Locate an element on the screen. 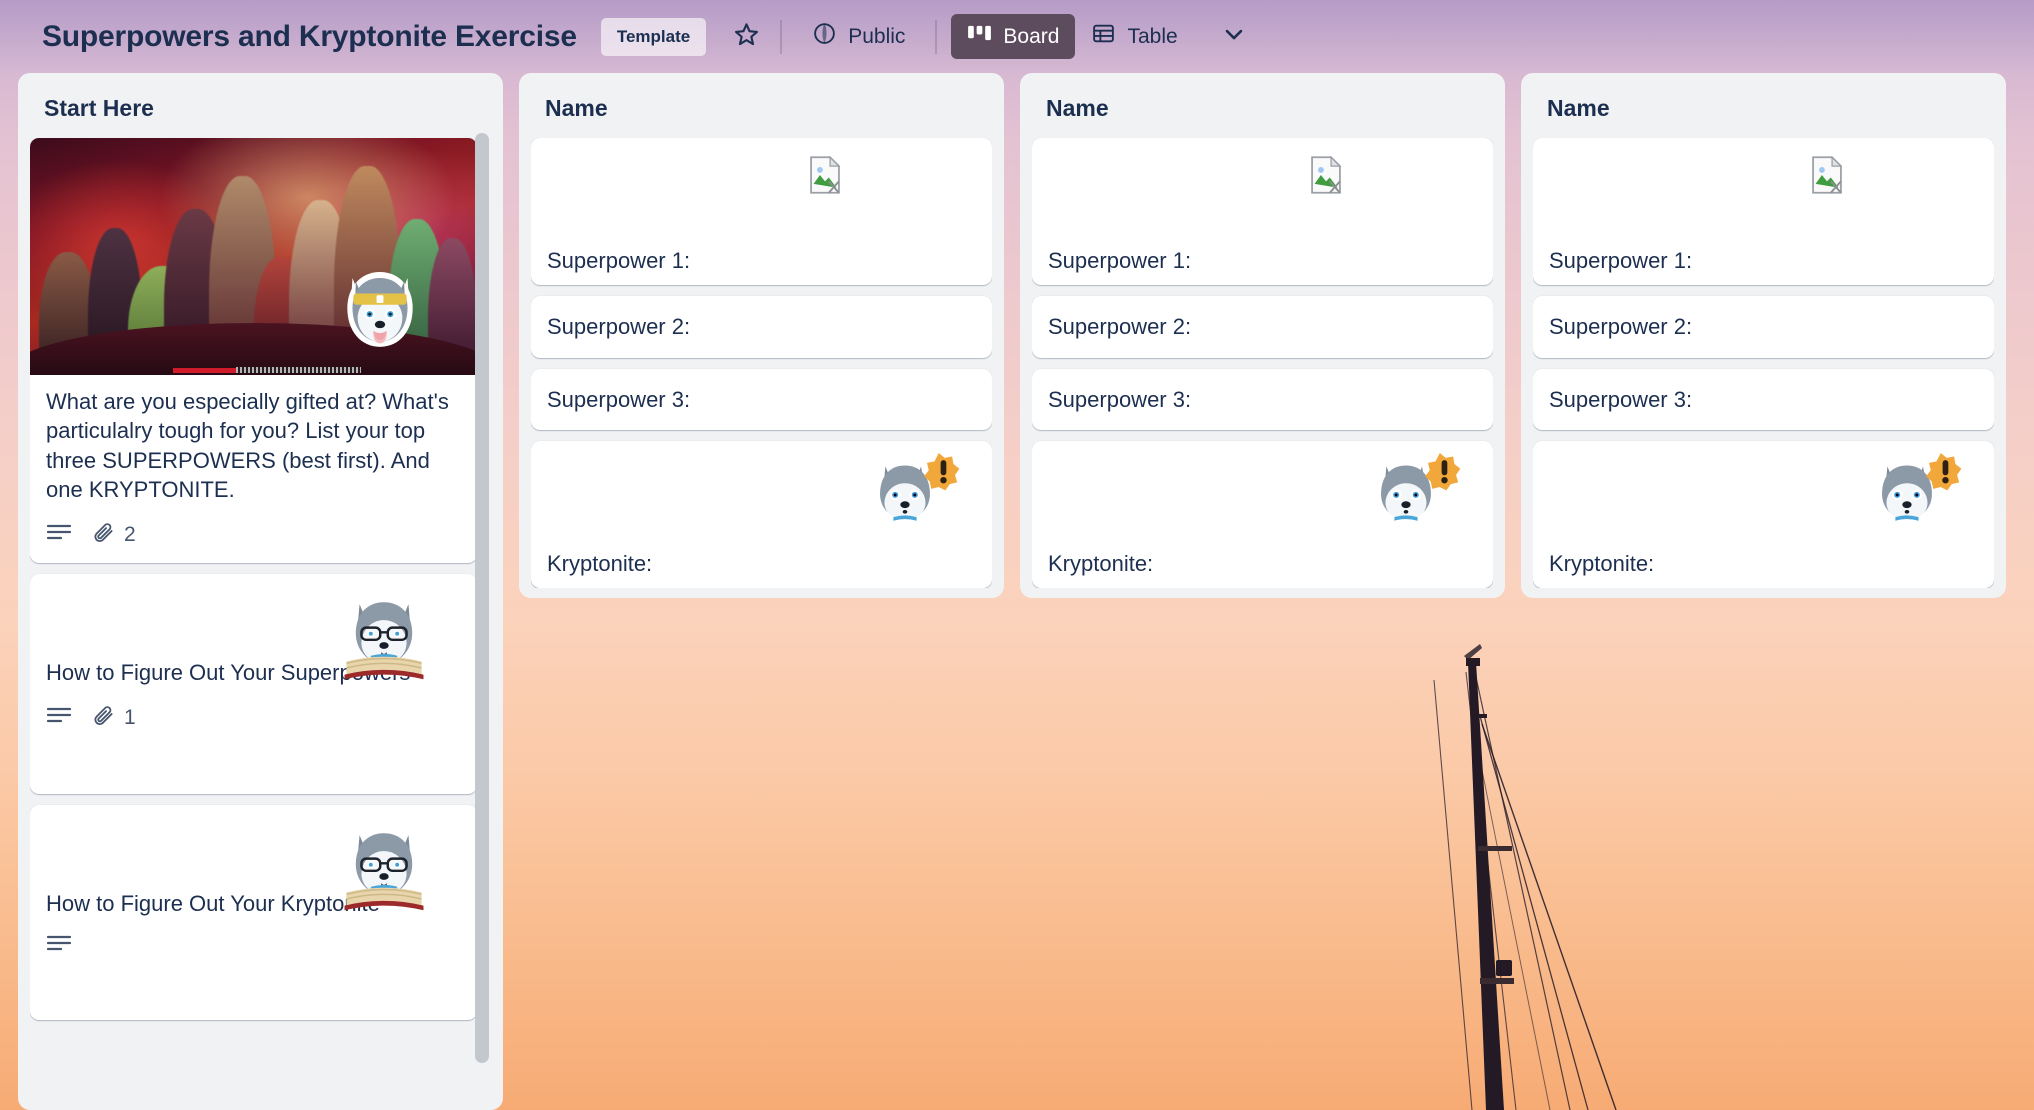  list-title: Start Here is located at coordinates (260, 111).